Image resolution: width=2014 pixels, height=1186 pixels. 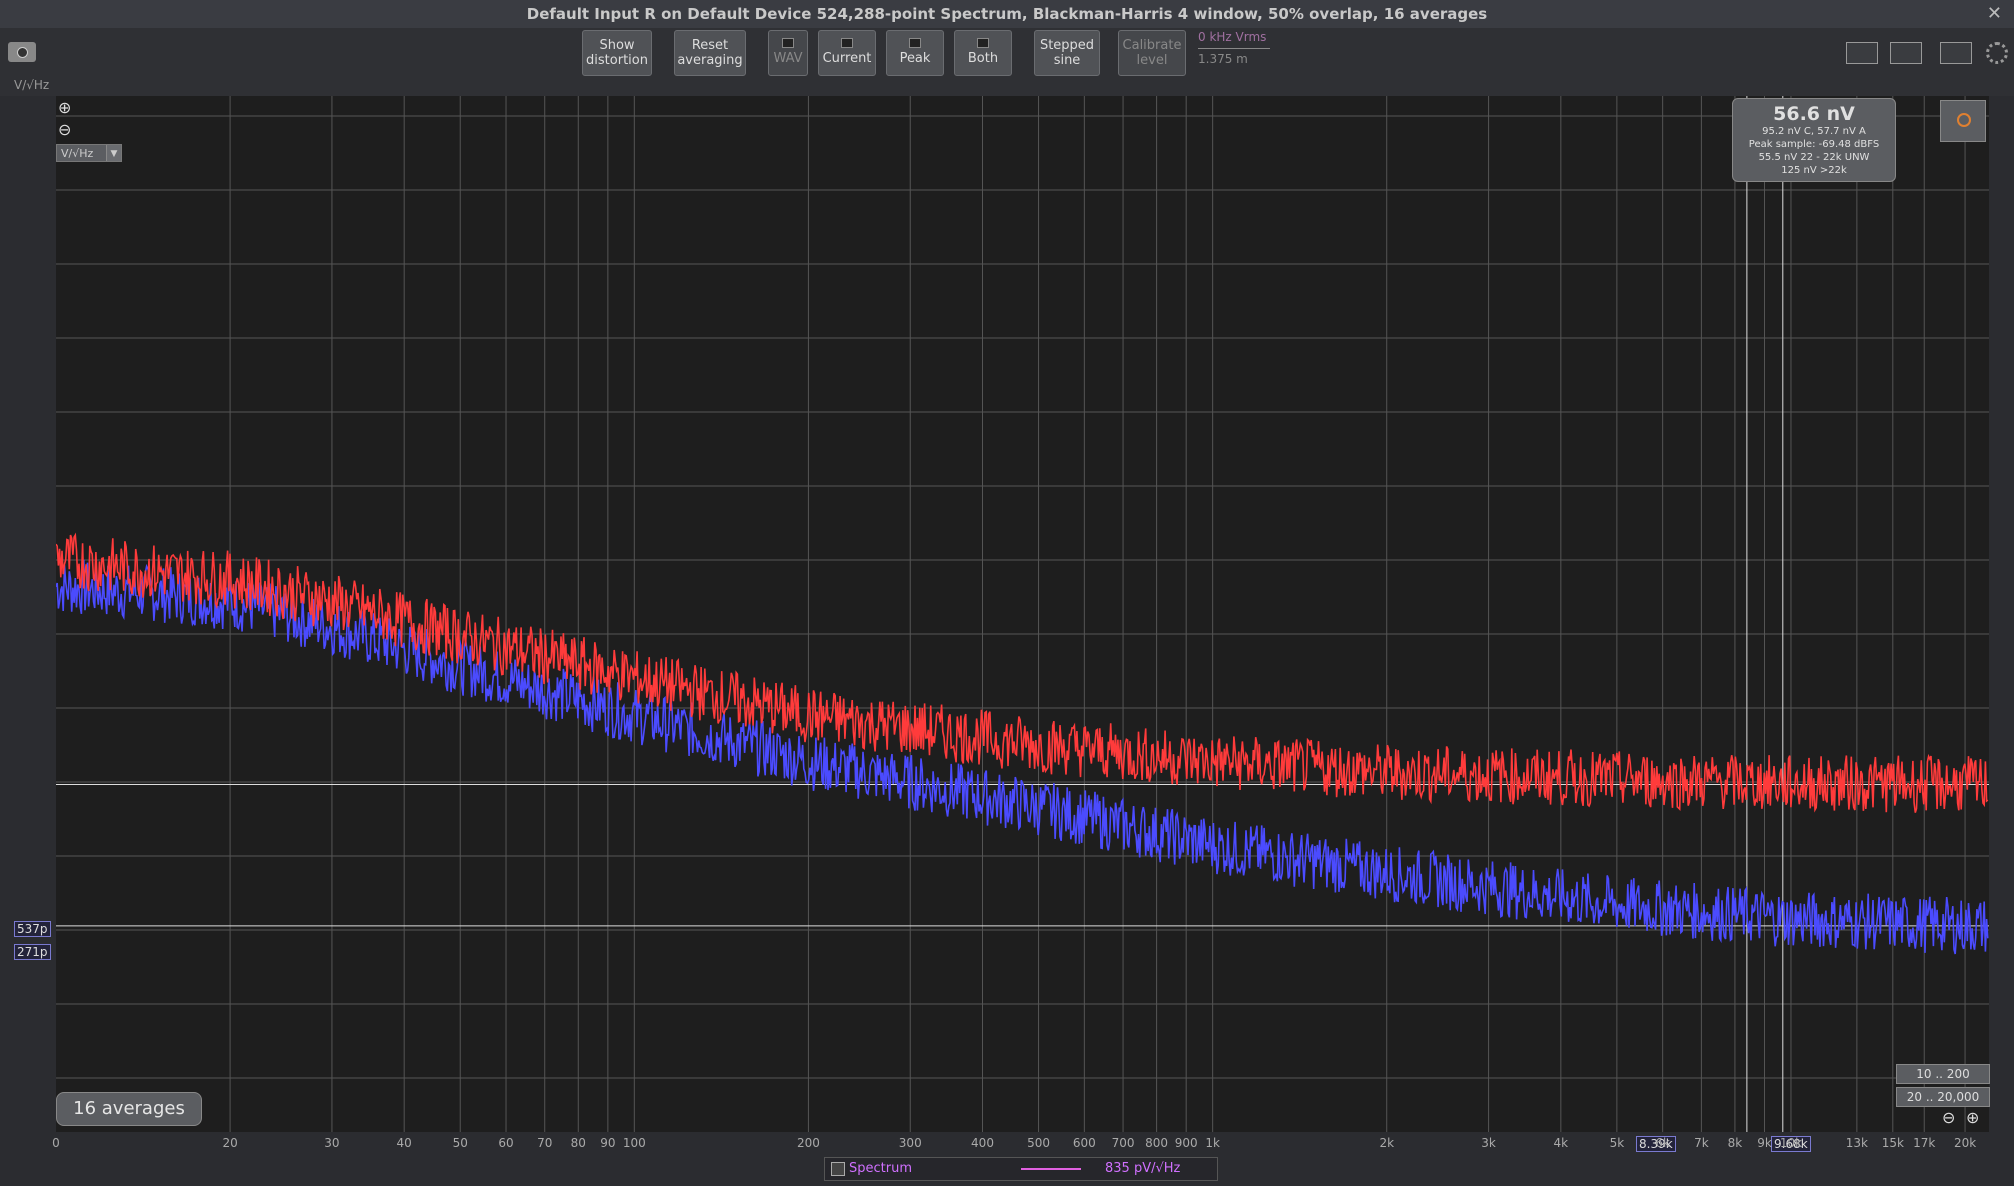 What do you see at coordinates (880, 1168) in the screenshot?
I see `legend-name: Spectrum` at bounding box center [880, 1168].